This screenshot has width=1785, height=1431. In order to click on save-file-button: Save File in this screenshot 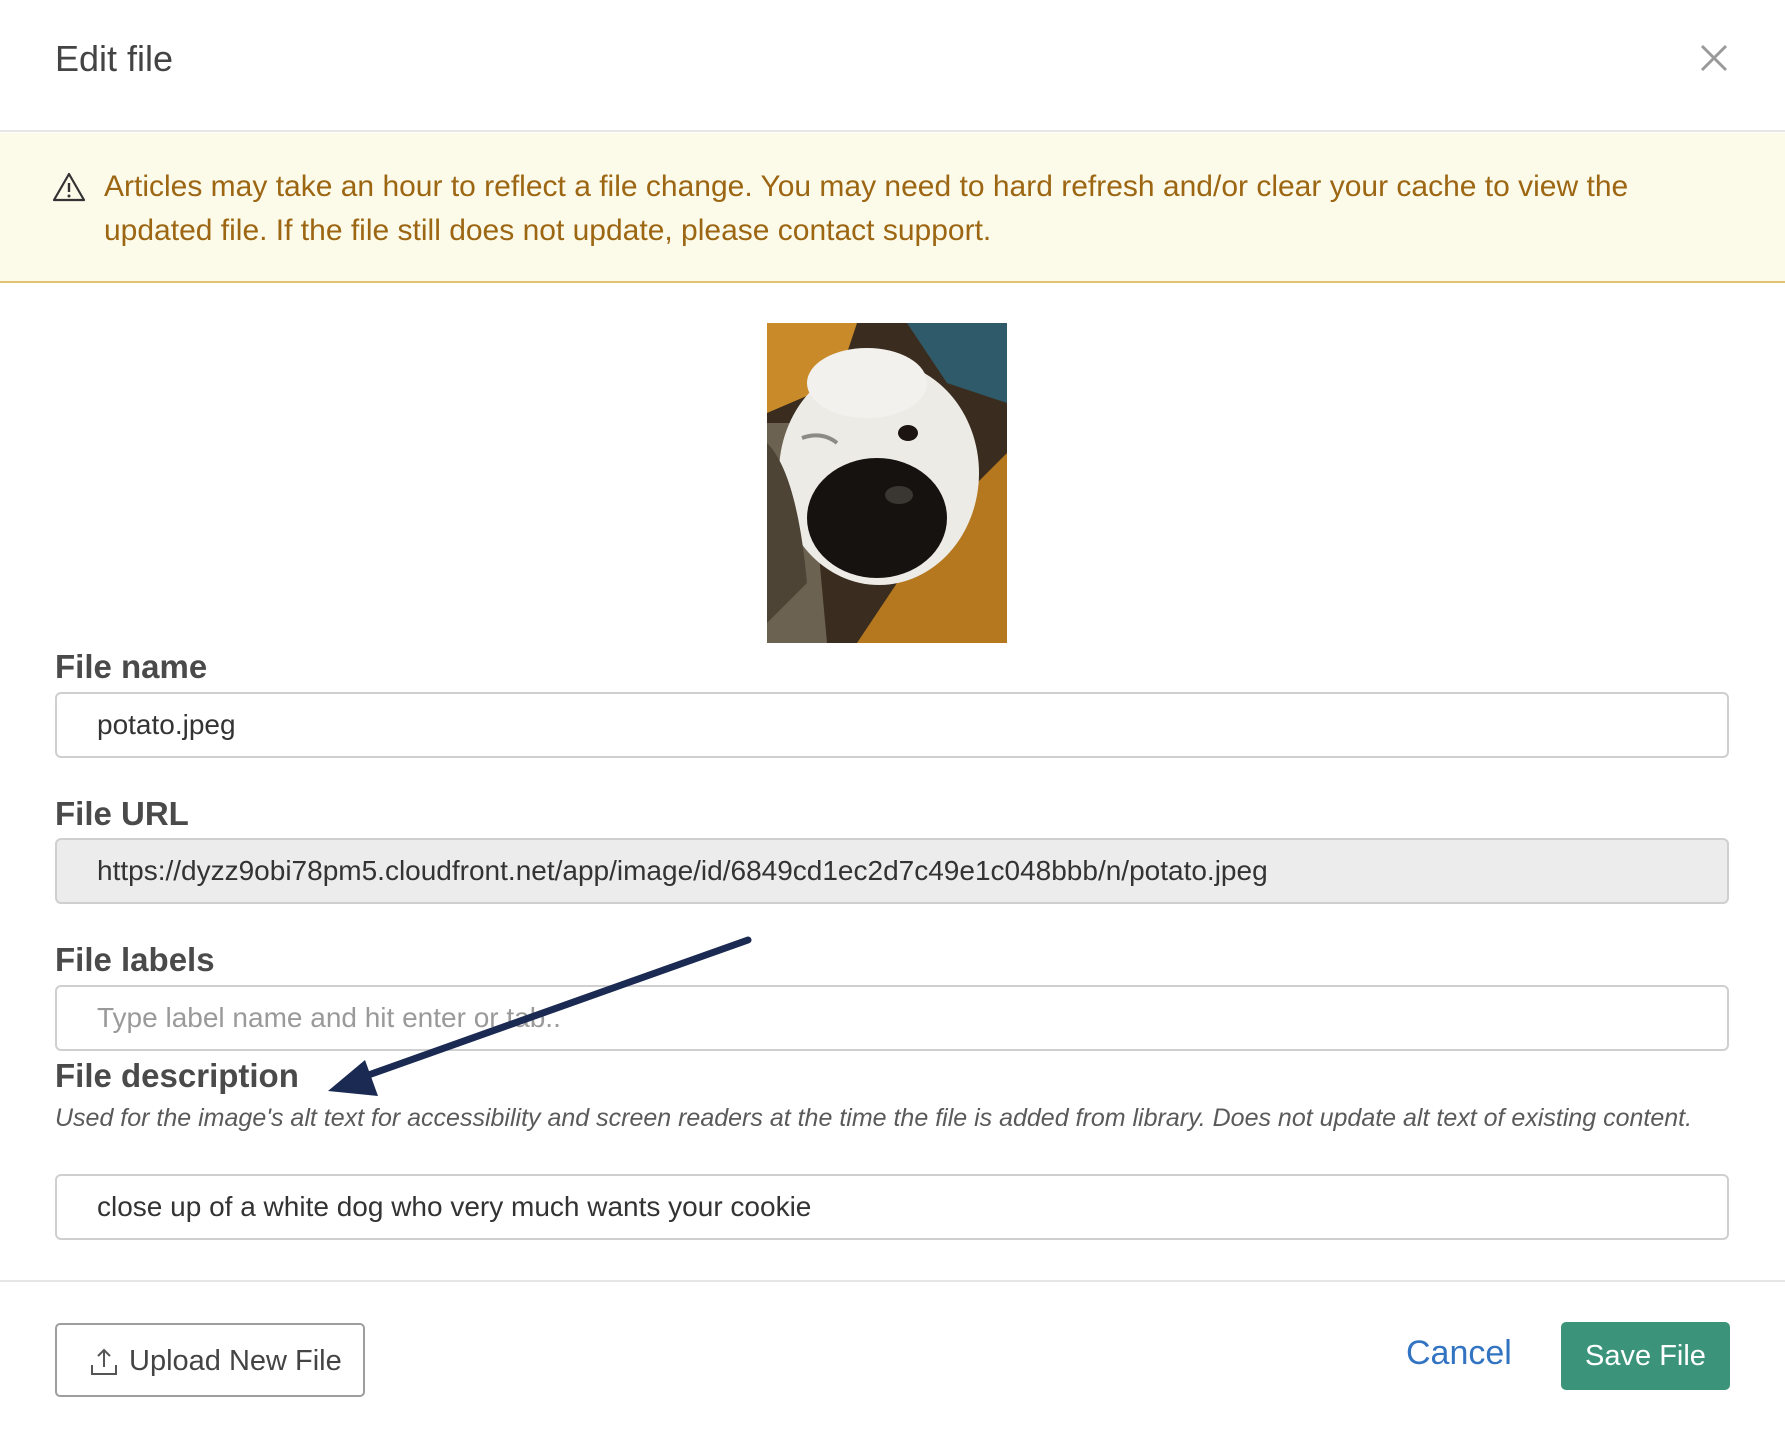, I will do `click(1645, 1356)`.